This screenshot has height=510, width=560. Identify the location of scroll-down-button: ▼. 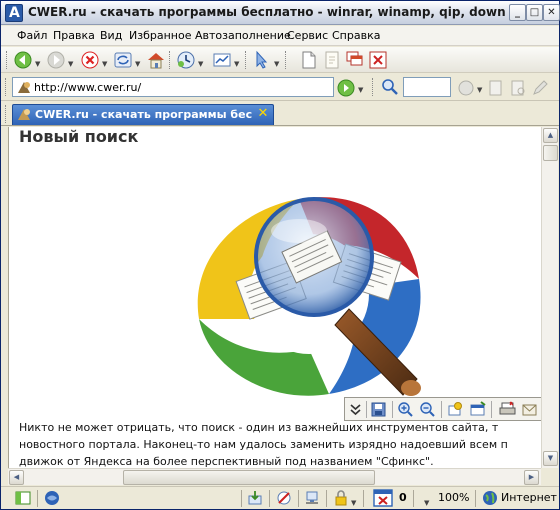
(550, 458).